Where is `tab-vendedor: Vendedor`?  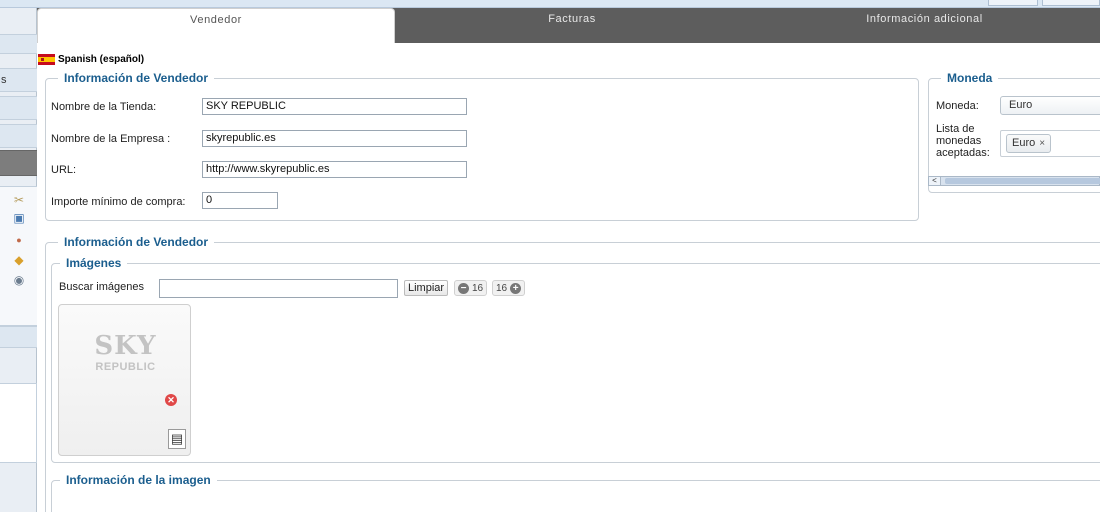
tab-vendedor: Vendedor is located at coordinates (216, 25).